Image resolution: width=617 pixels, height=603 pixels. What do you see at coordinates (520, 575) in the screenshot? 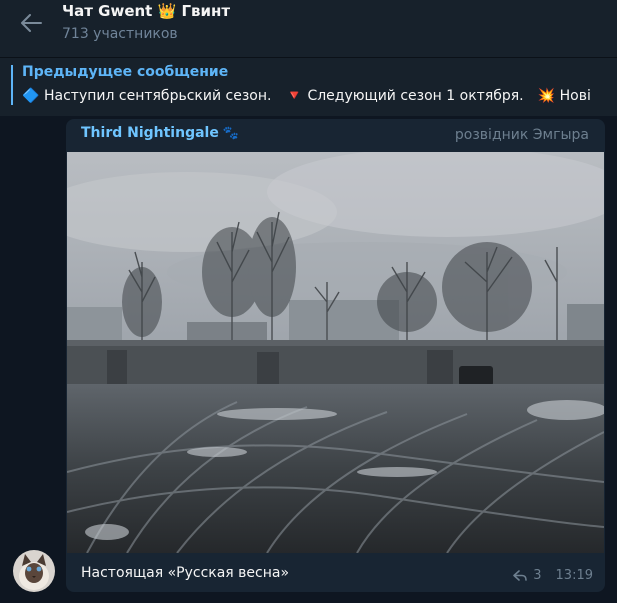
I see `reply-icon` at bounding box center [520, 575].